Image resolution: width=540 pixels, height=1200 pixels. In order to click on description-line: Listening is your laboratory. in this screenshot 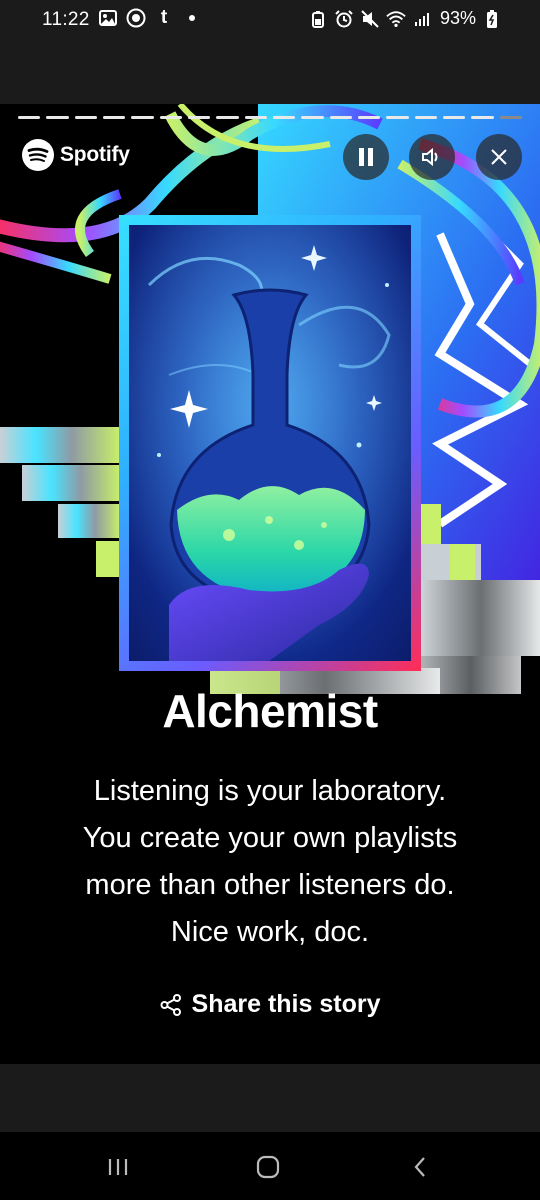, I will do `click(270, 791)`.